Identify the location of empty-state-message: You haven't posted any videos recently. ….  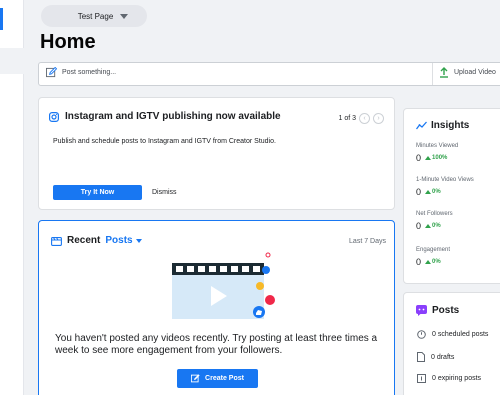
(216, 344).